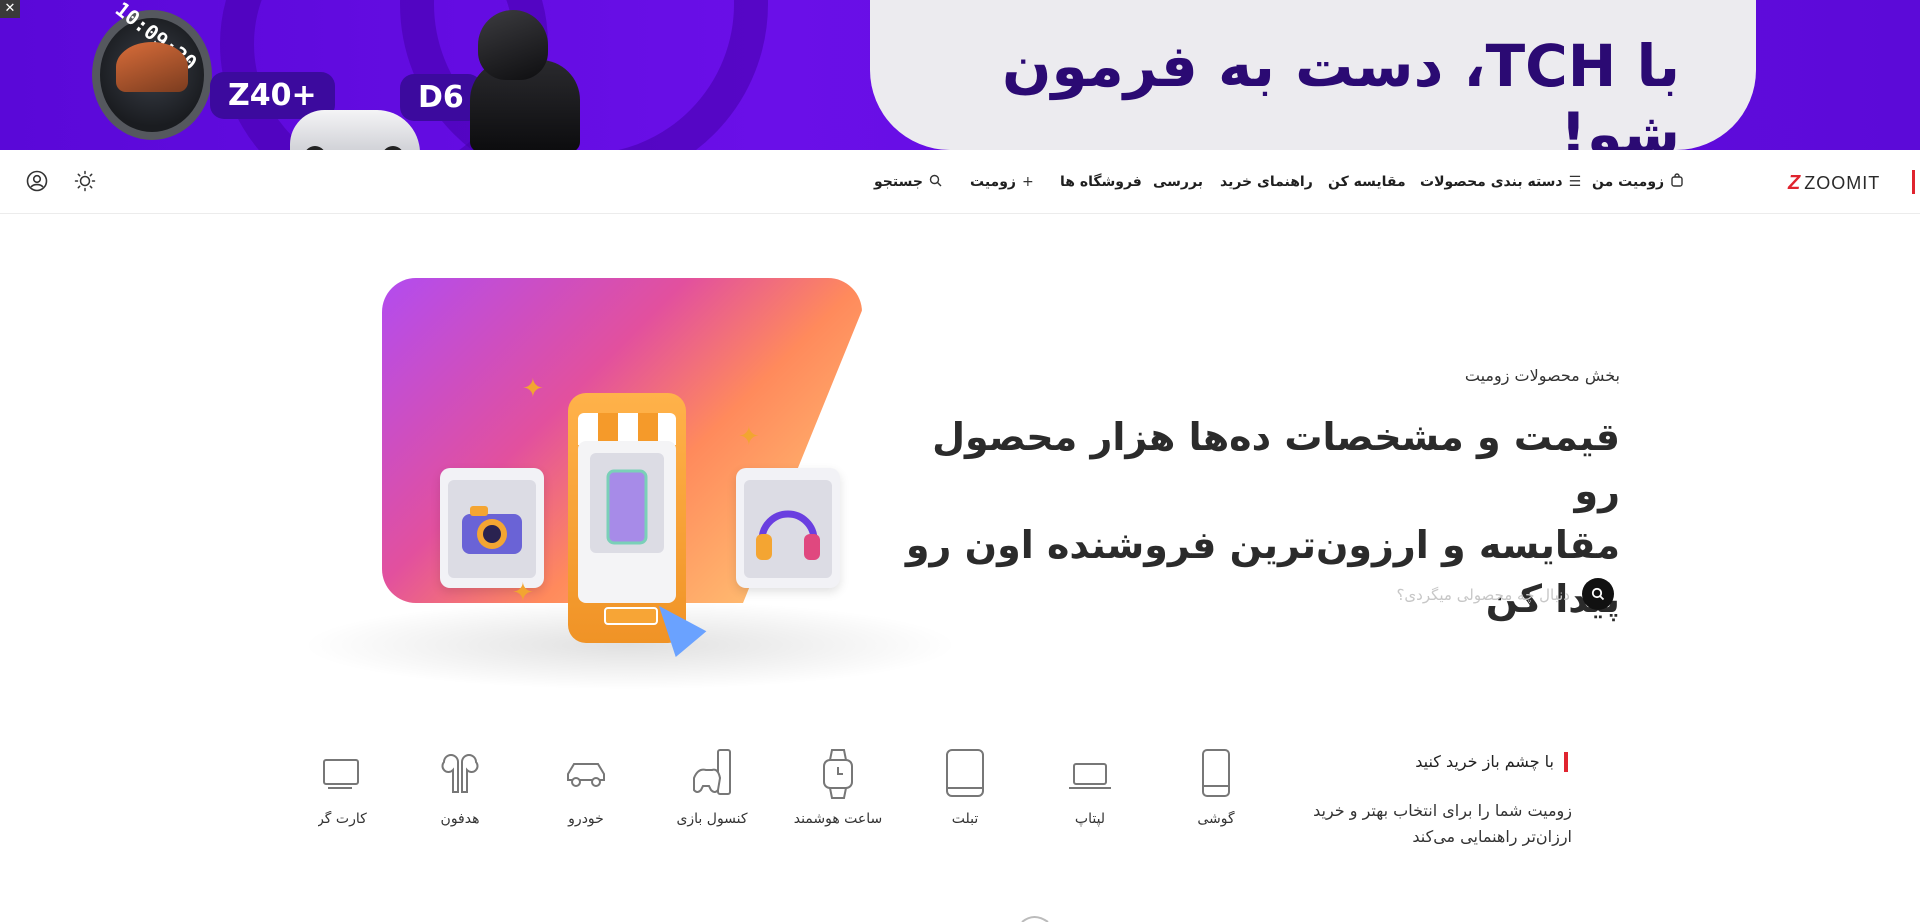 Image resolution: width=1920 pixels, height=922 pixels. I want to click on brand-accent-mark, so click(1913, 182).